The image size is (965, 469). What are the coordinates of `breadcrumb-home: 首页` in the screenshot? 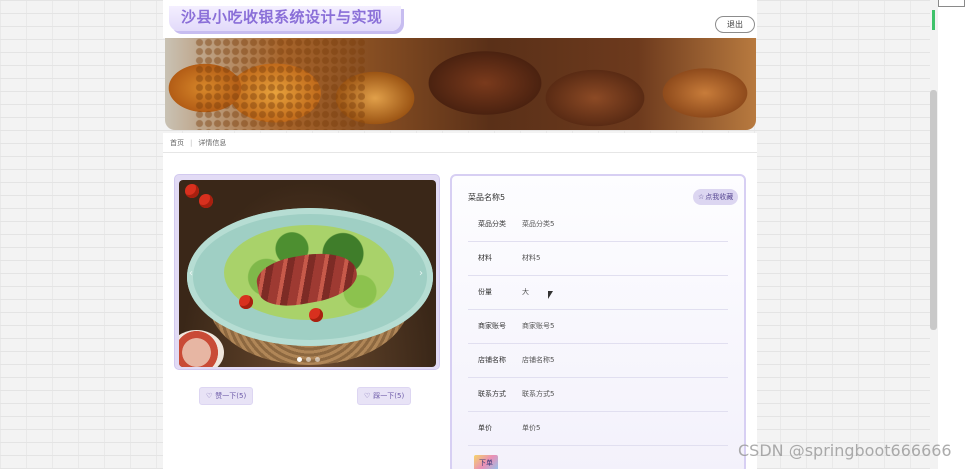 It's located at (177, 143).